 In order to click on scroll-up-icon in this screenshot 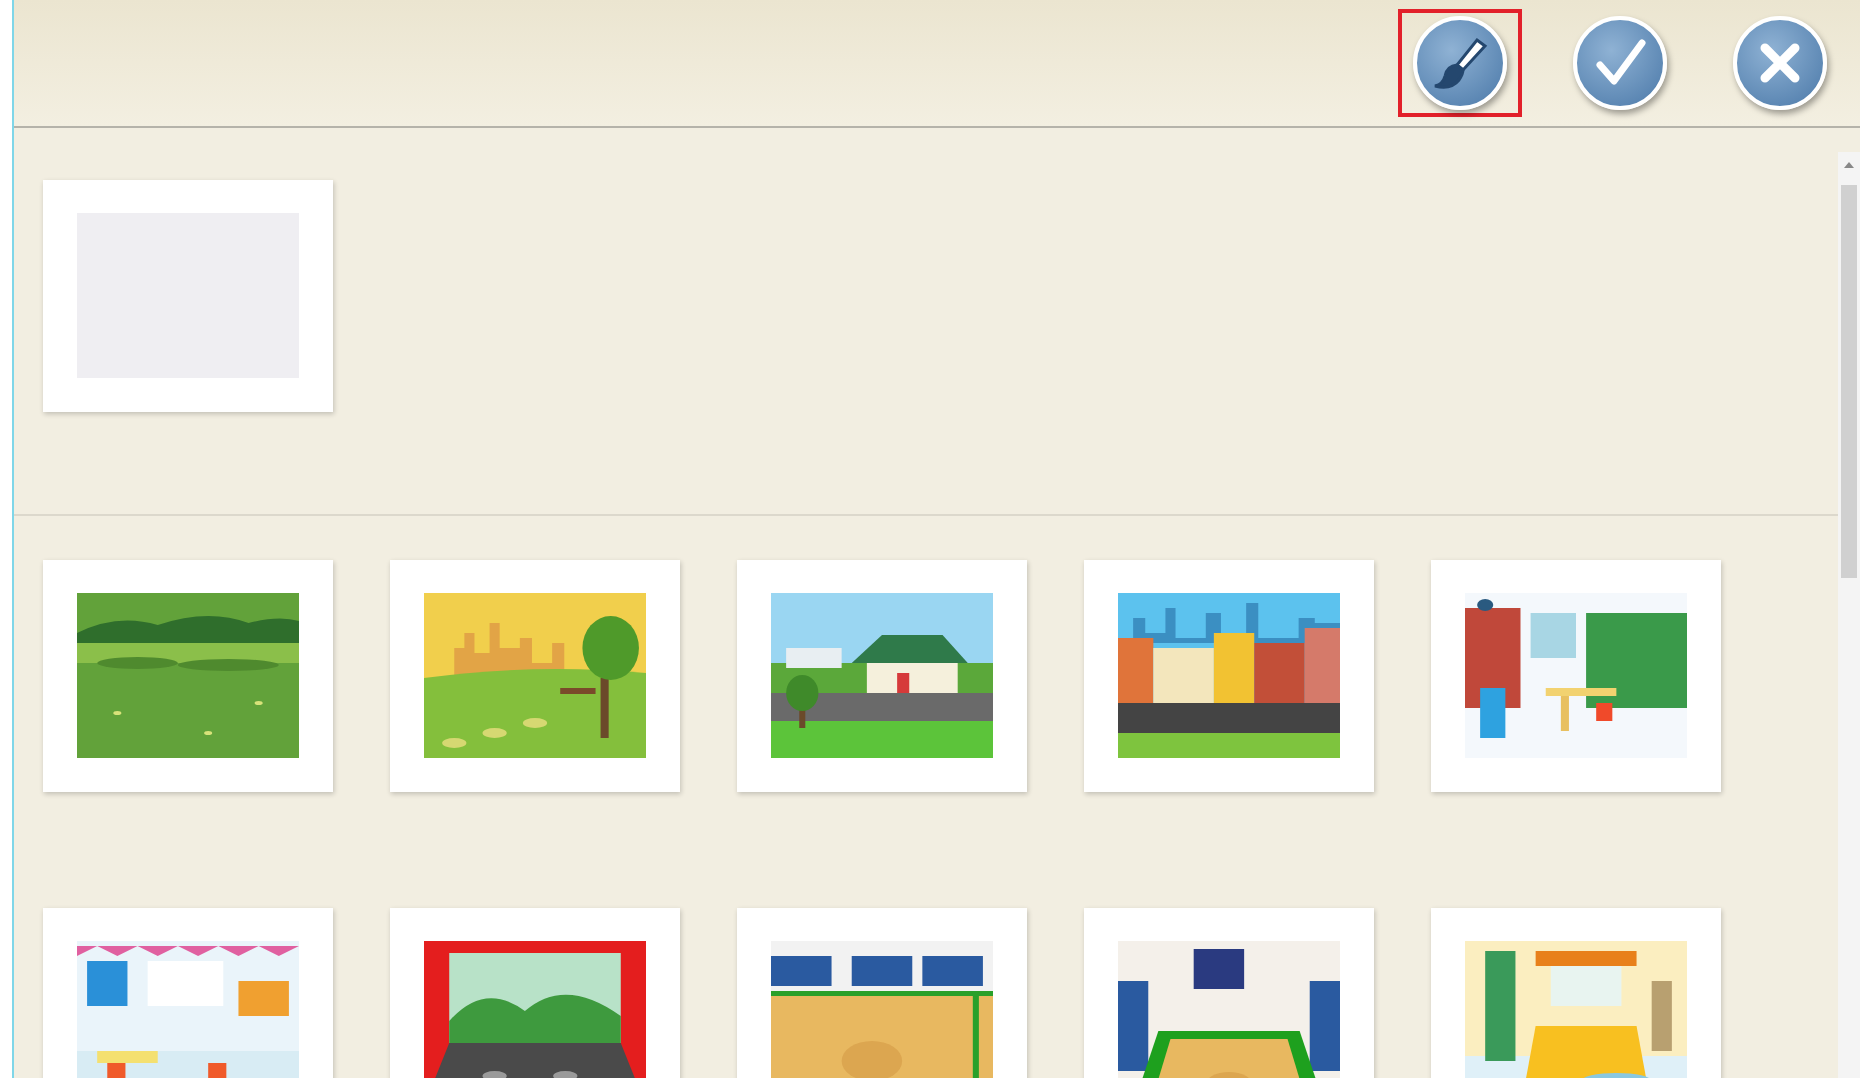, I will do `click(1849, 165)`.